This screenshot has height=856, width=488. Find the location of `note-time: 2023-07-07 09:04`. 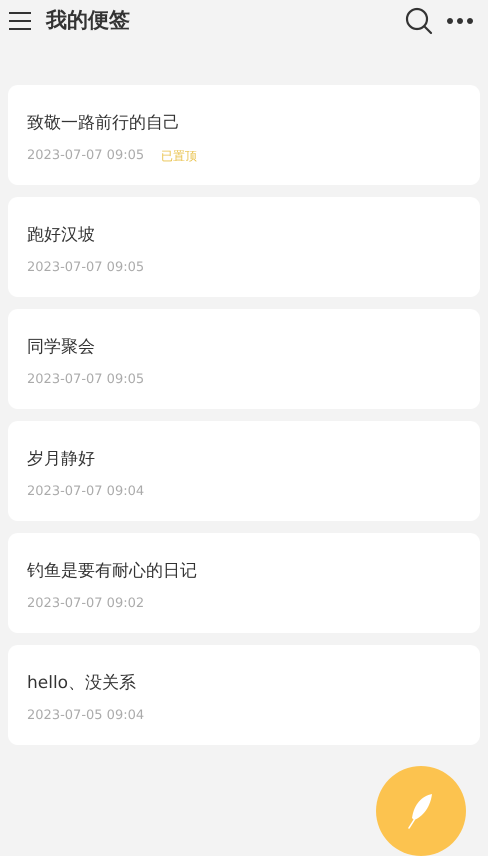

note-time: 2023-07-07 09:04 is located at coordinates (85, 492).